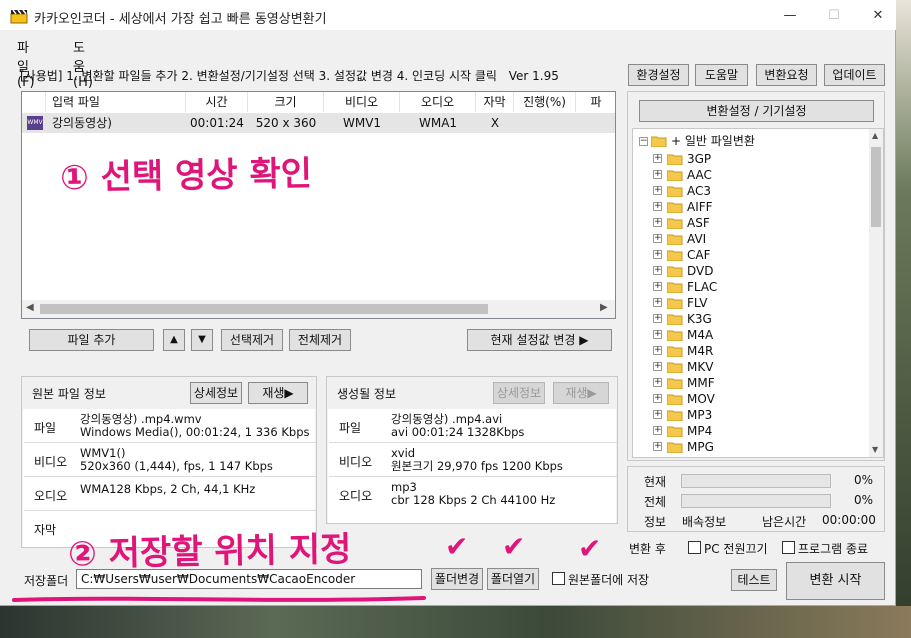  What do you see at coordinates (876, 187) in the screenshot?
I see `scrollbar-thumb-vertical` at bounding box center [876, 187].